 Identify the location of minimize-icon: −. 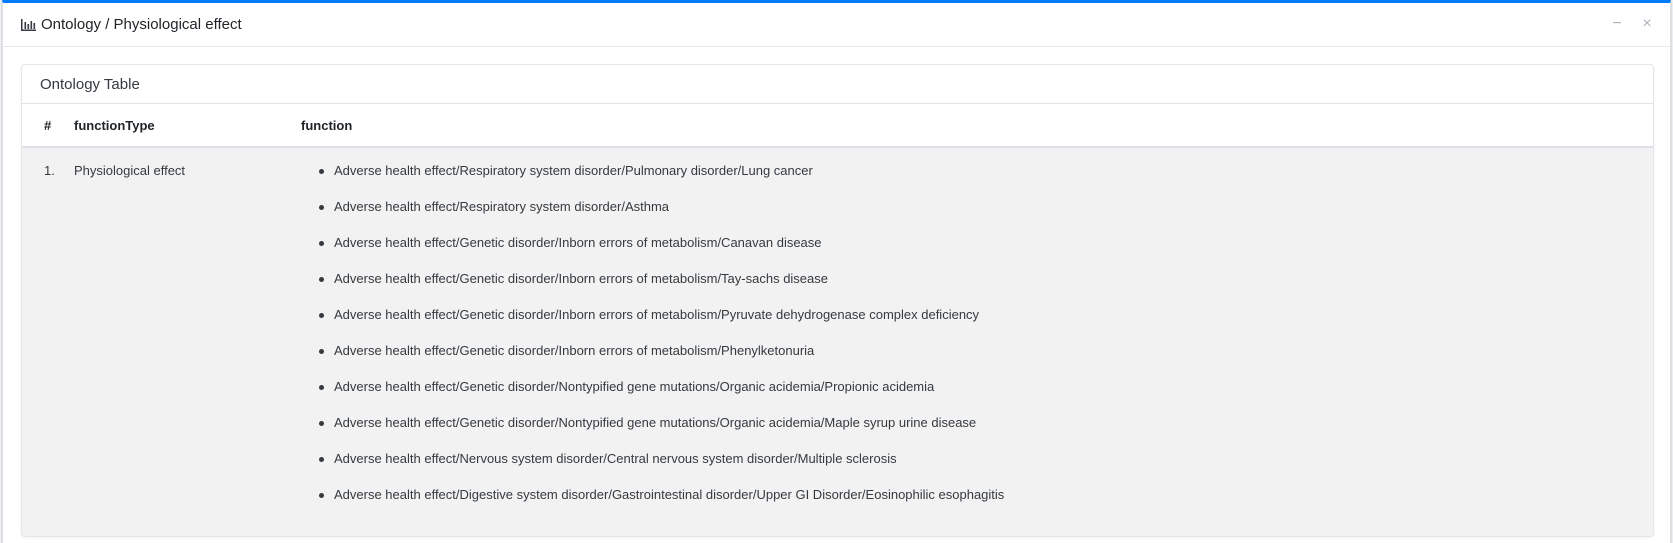
(1617, 24).